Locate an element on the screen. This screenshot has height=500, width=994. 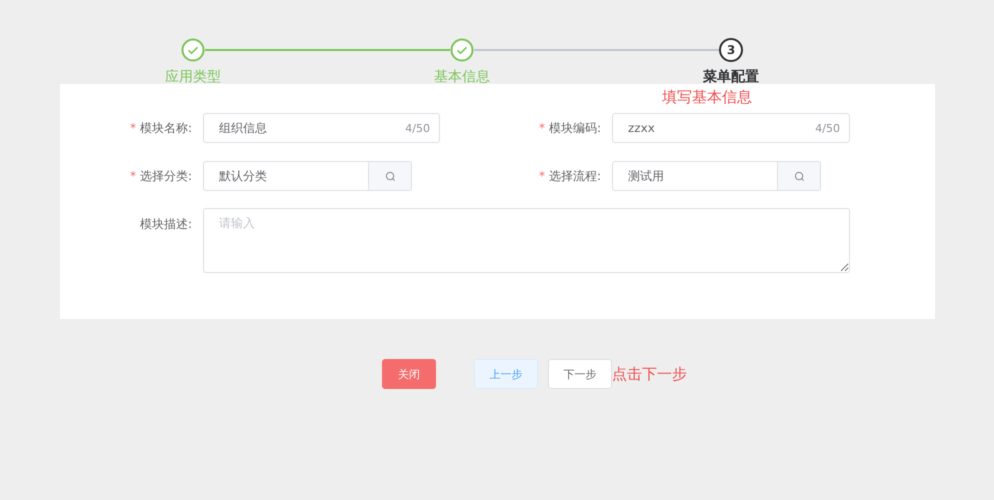
field-label: 模块名称: is located at coordinates (166, 128).